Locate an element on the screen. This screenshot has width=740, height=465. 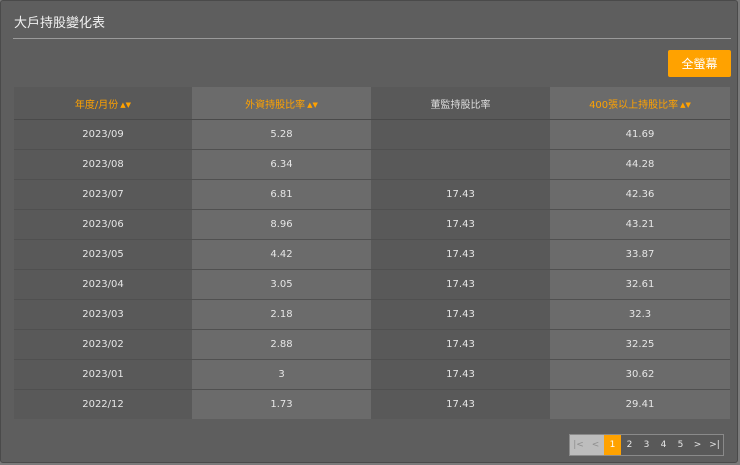
table-row: 2023/06 8.96 17.43 43.21 is located at coordinates (372, 224).